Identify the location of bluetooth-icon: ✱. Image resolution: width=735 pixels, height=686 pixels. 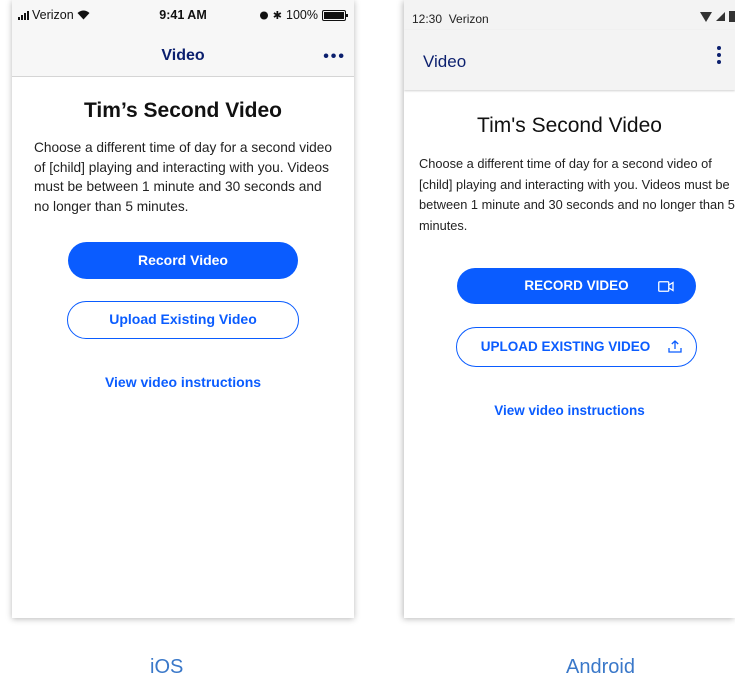
(277, 15).